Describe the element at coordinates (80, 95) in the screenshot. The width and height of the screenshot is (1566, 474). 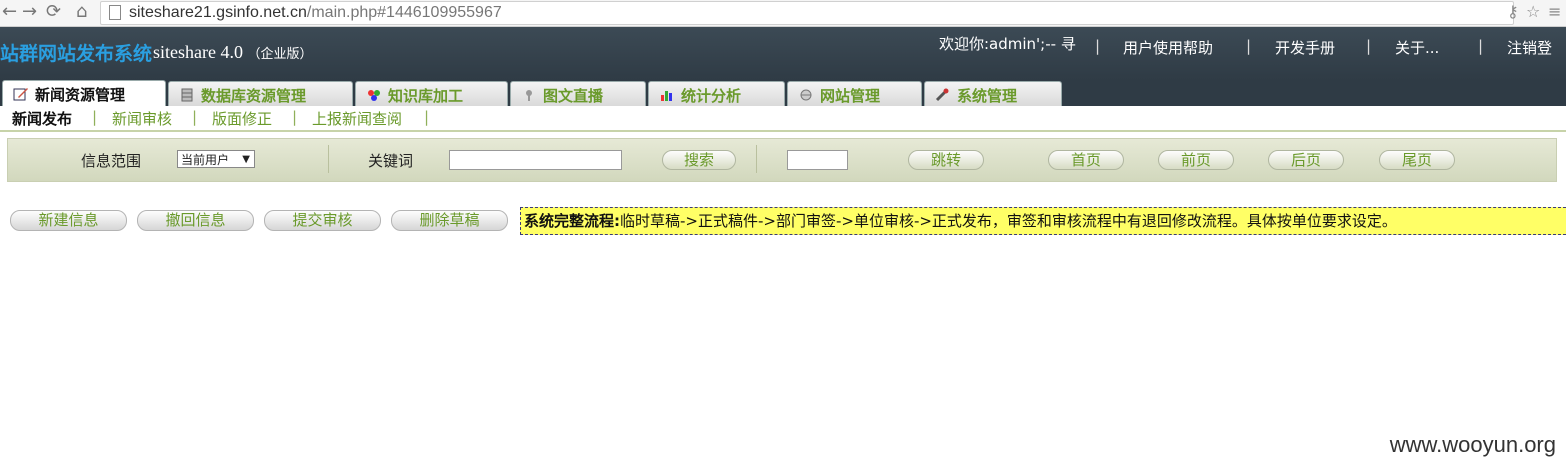
I see `tab-label: 新闻资源管理` at that location.